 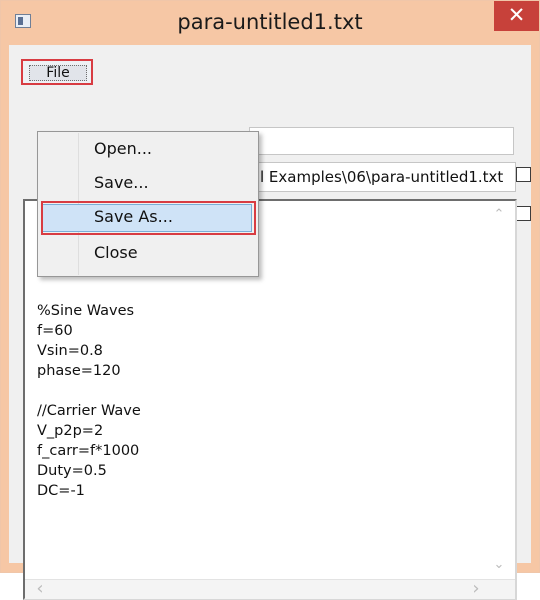 I want to click on editor-line: DC=-1, so click(x=61, y=491).